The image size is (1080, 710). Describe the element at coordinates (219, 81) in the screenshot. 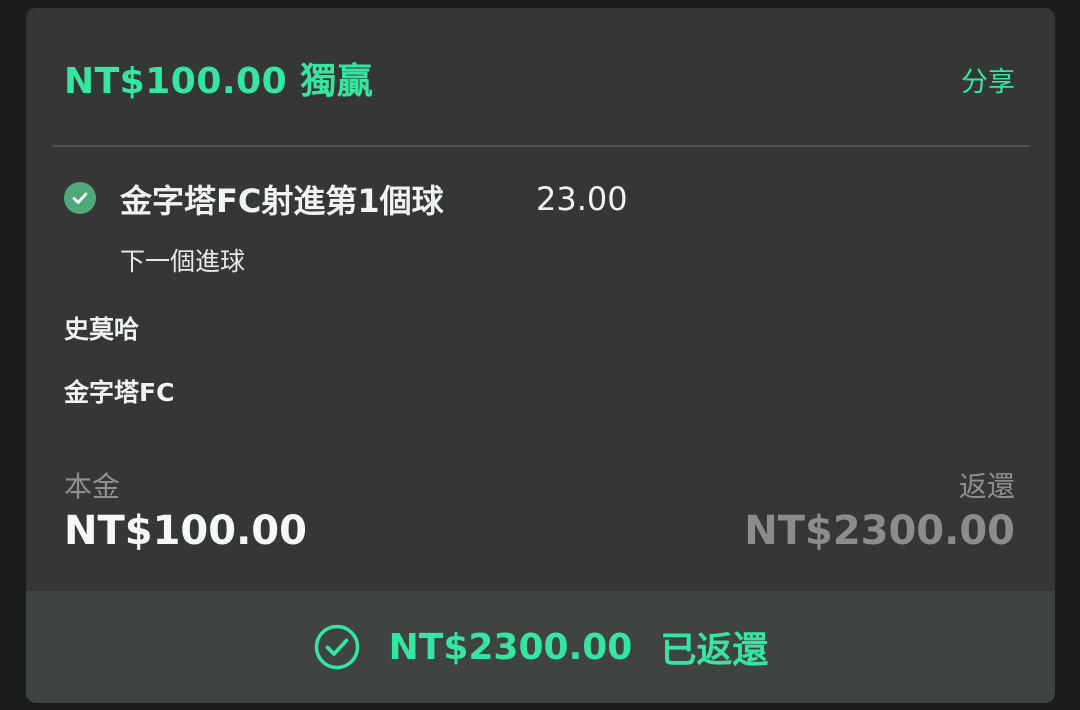

I see `bet-title: NT$100.00 獨贏` at that location.